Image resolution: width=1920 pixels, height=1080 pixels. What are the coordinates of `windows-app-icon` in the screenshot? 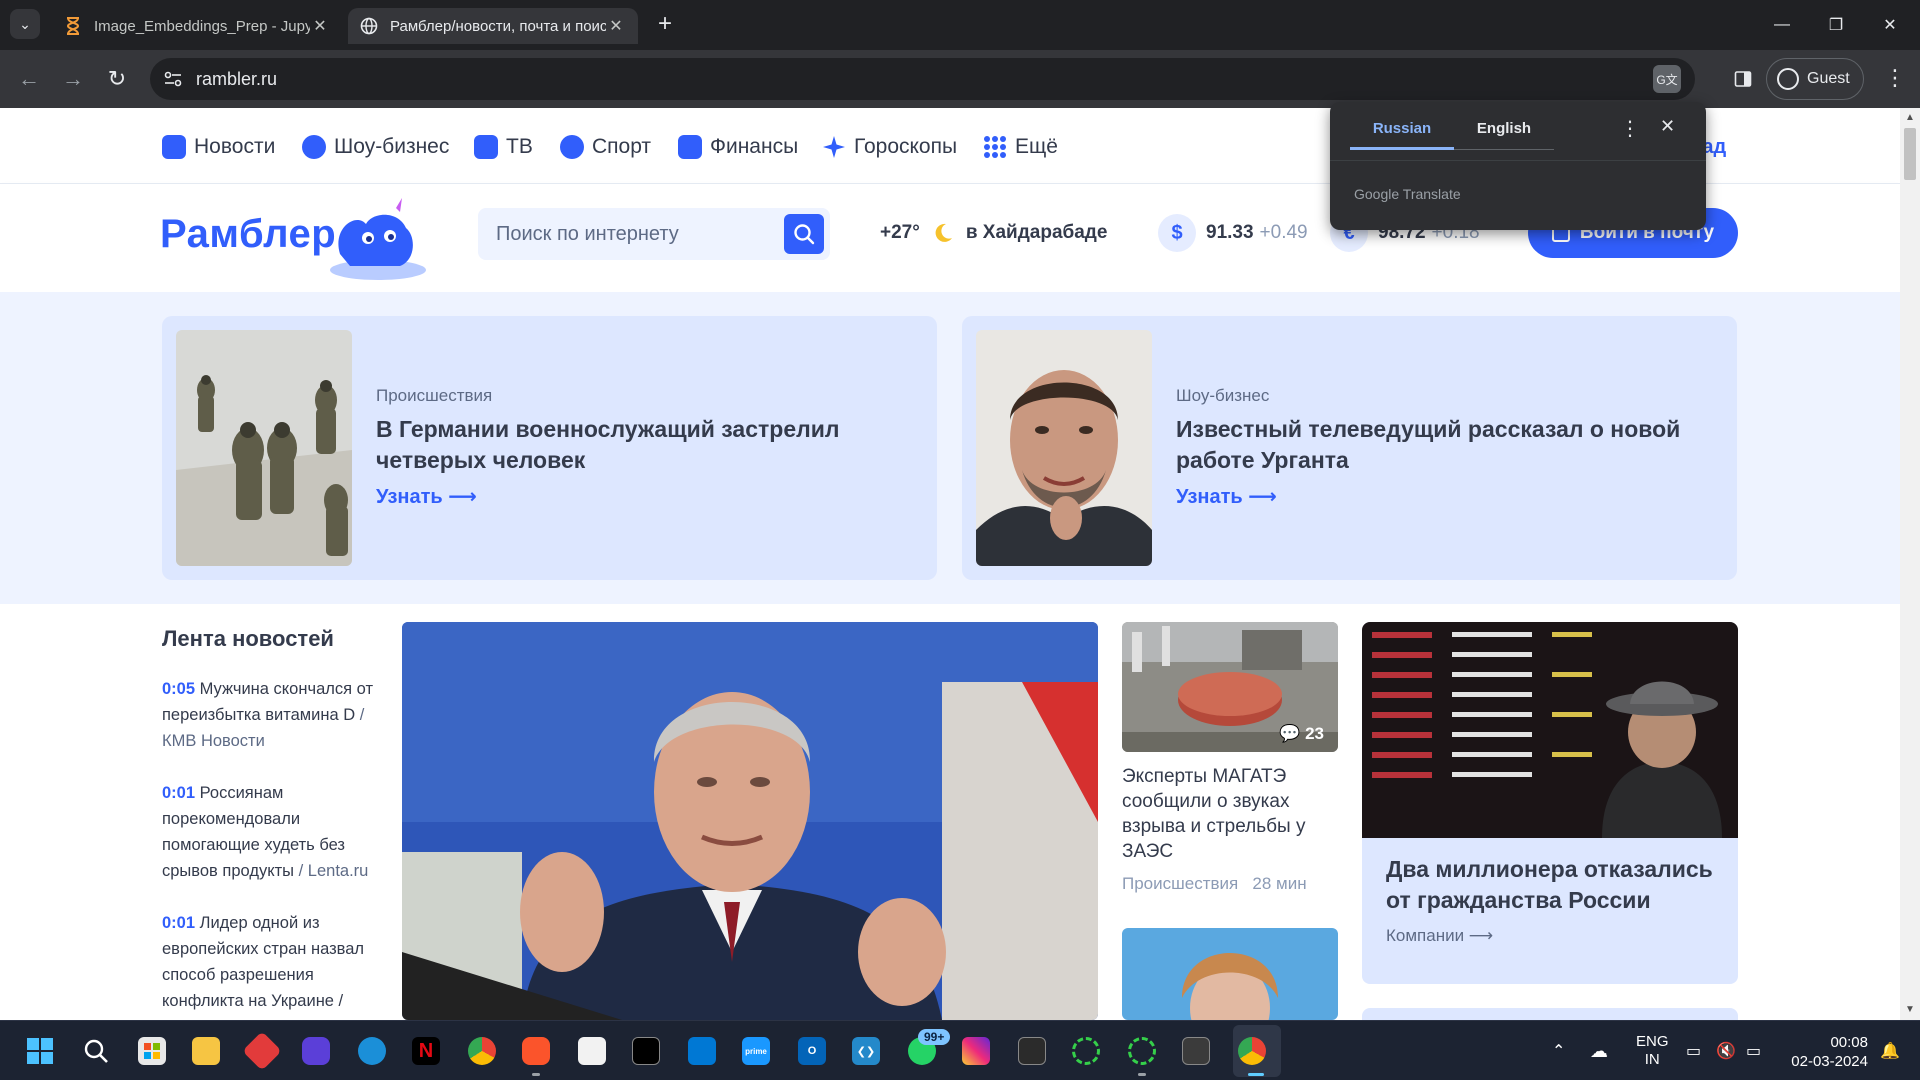 It's located at (702, 1051).